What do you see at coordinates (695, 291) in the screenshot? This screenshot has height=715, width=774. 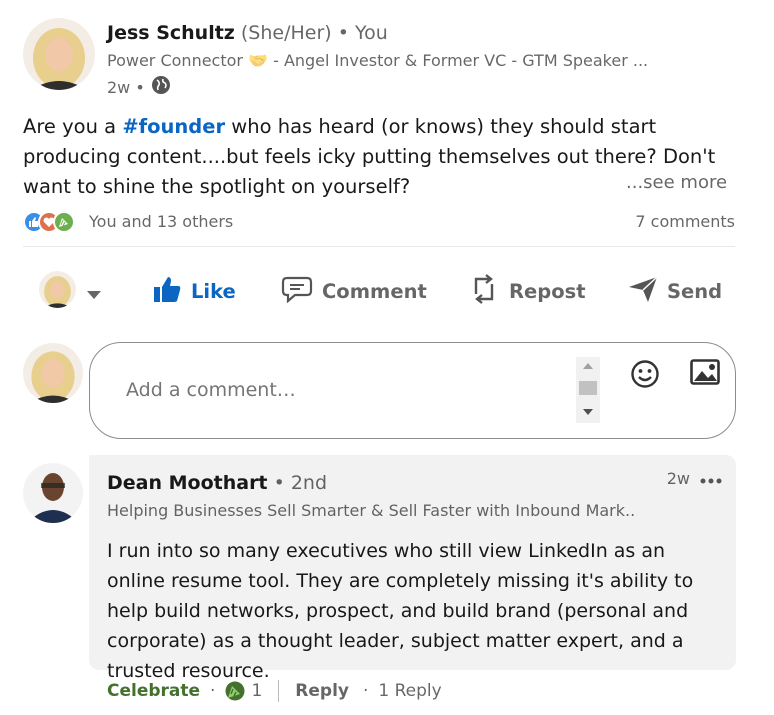 I see `send-label: Send` at bounding box center [695, 291].